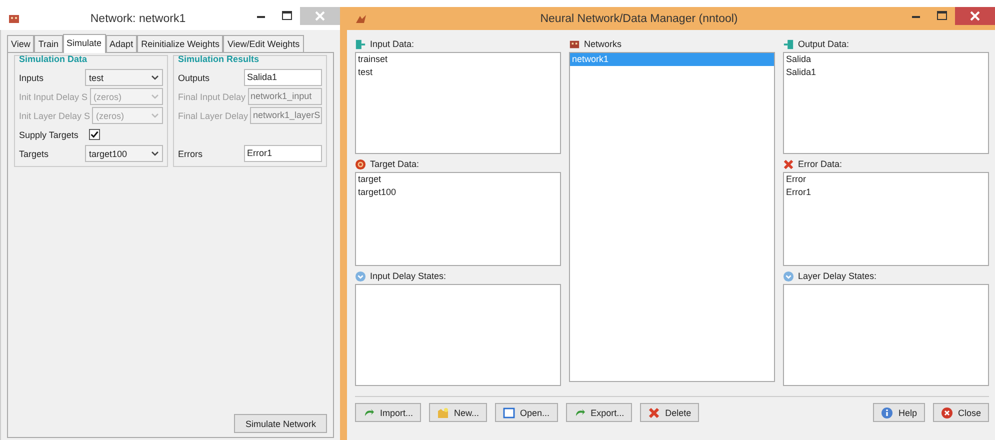 This screenshot has width=995, height=440. Describe the element at coordinates (788, 44) in the screenshot. I see `output-data-icon` at that location.